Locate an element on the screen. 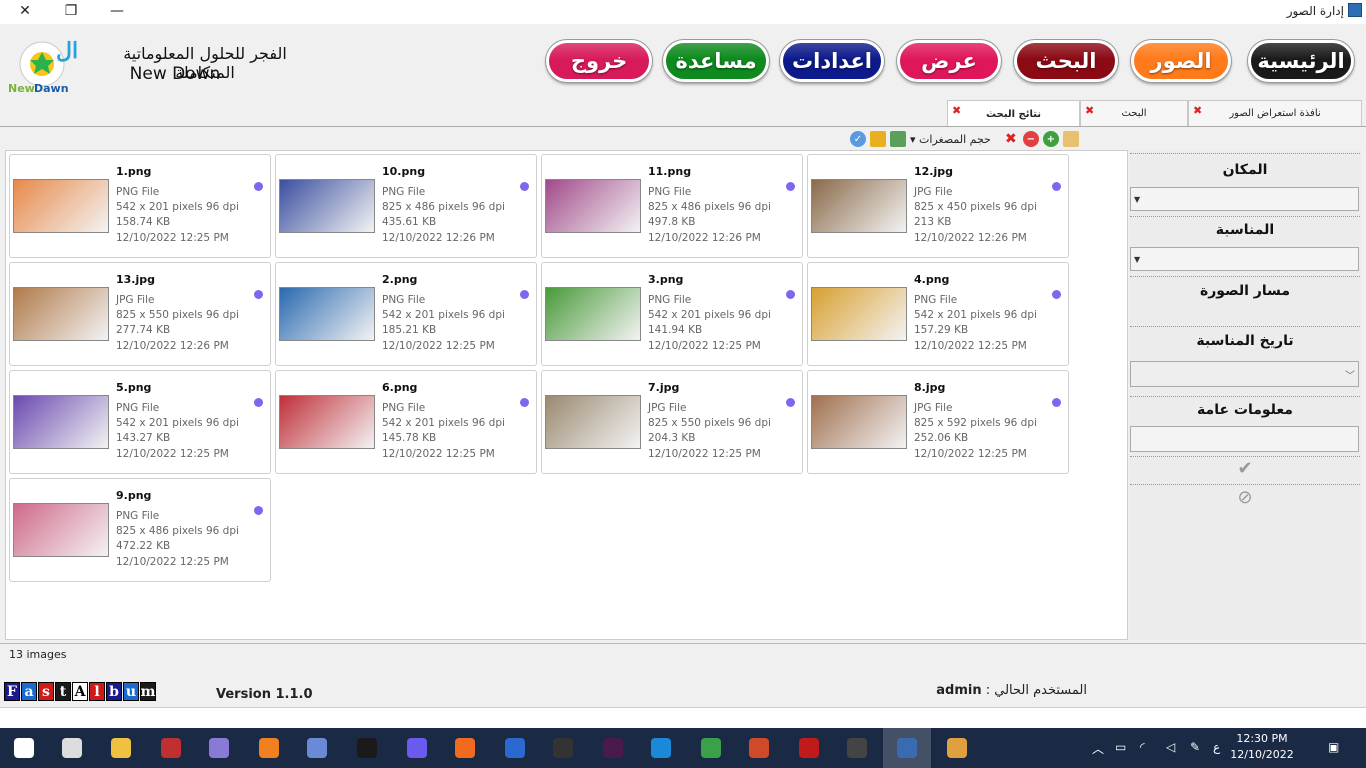  taskbar-clock: 12:30 PM 12/10/2022 is located at coordinates (1262, 747).